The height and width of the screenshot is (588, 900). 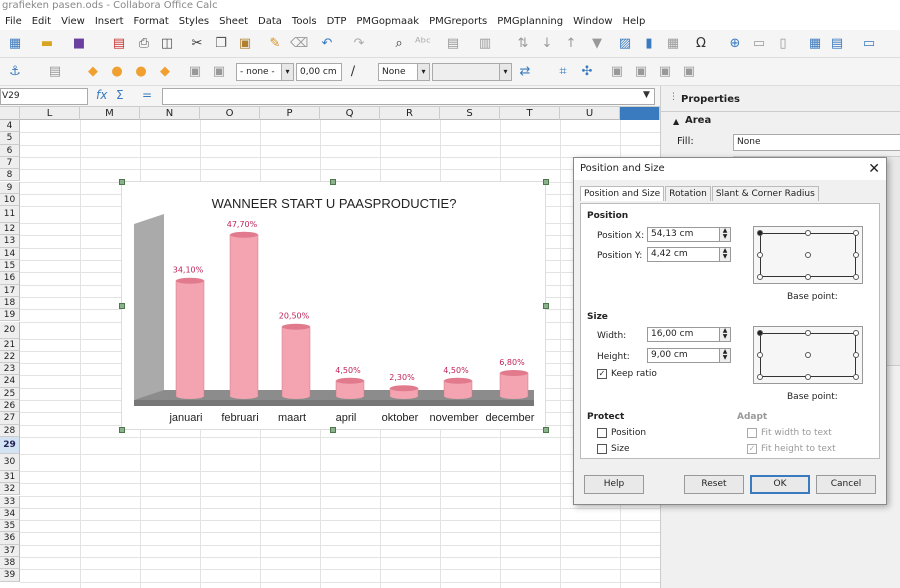 I want to click on row-header-28: 28, so click(x=10, y=430).